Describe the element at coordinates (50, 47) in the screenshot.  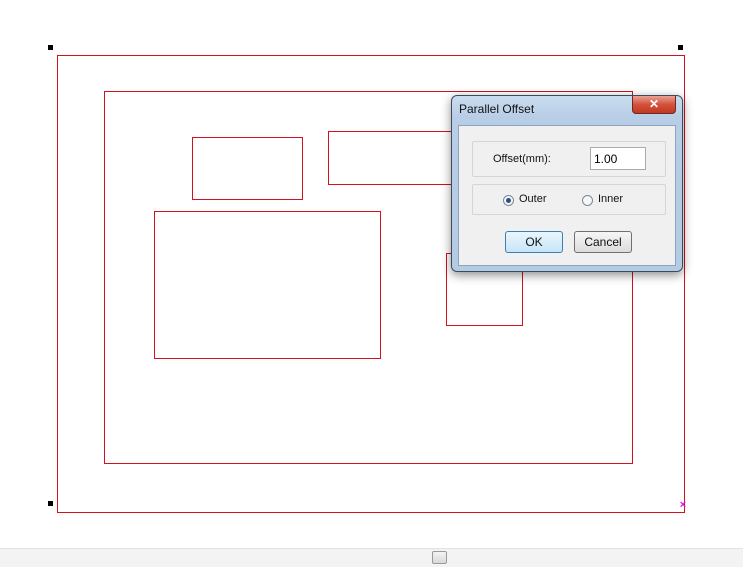
I see `selection-handle-top-left` at that location.